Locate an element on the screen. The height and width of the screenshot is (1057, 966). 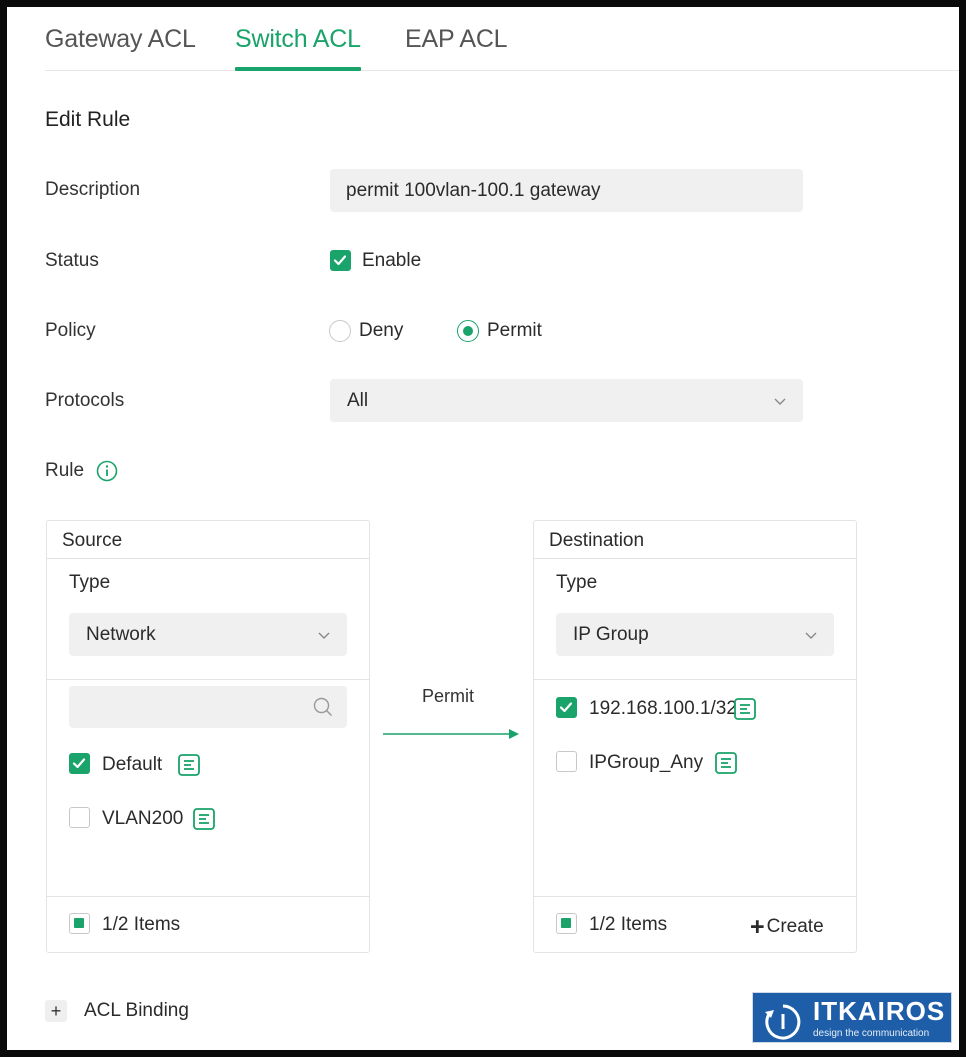
tab-bar: Gateway ACL Switch ACL EAP ACL is located at coordinates (502, 39).